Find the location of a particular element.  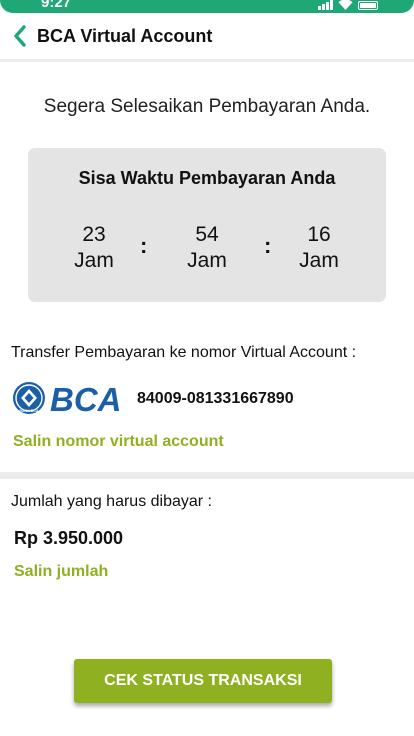

battery-icon is located at coordinates (368, 5).